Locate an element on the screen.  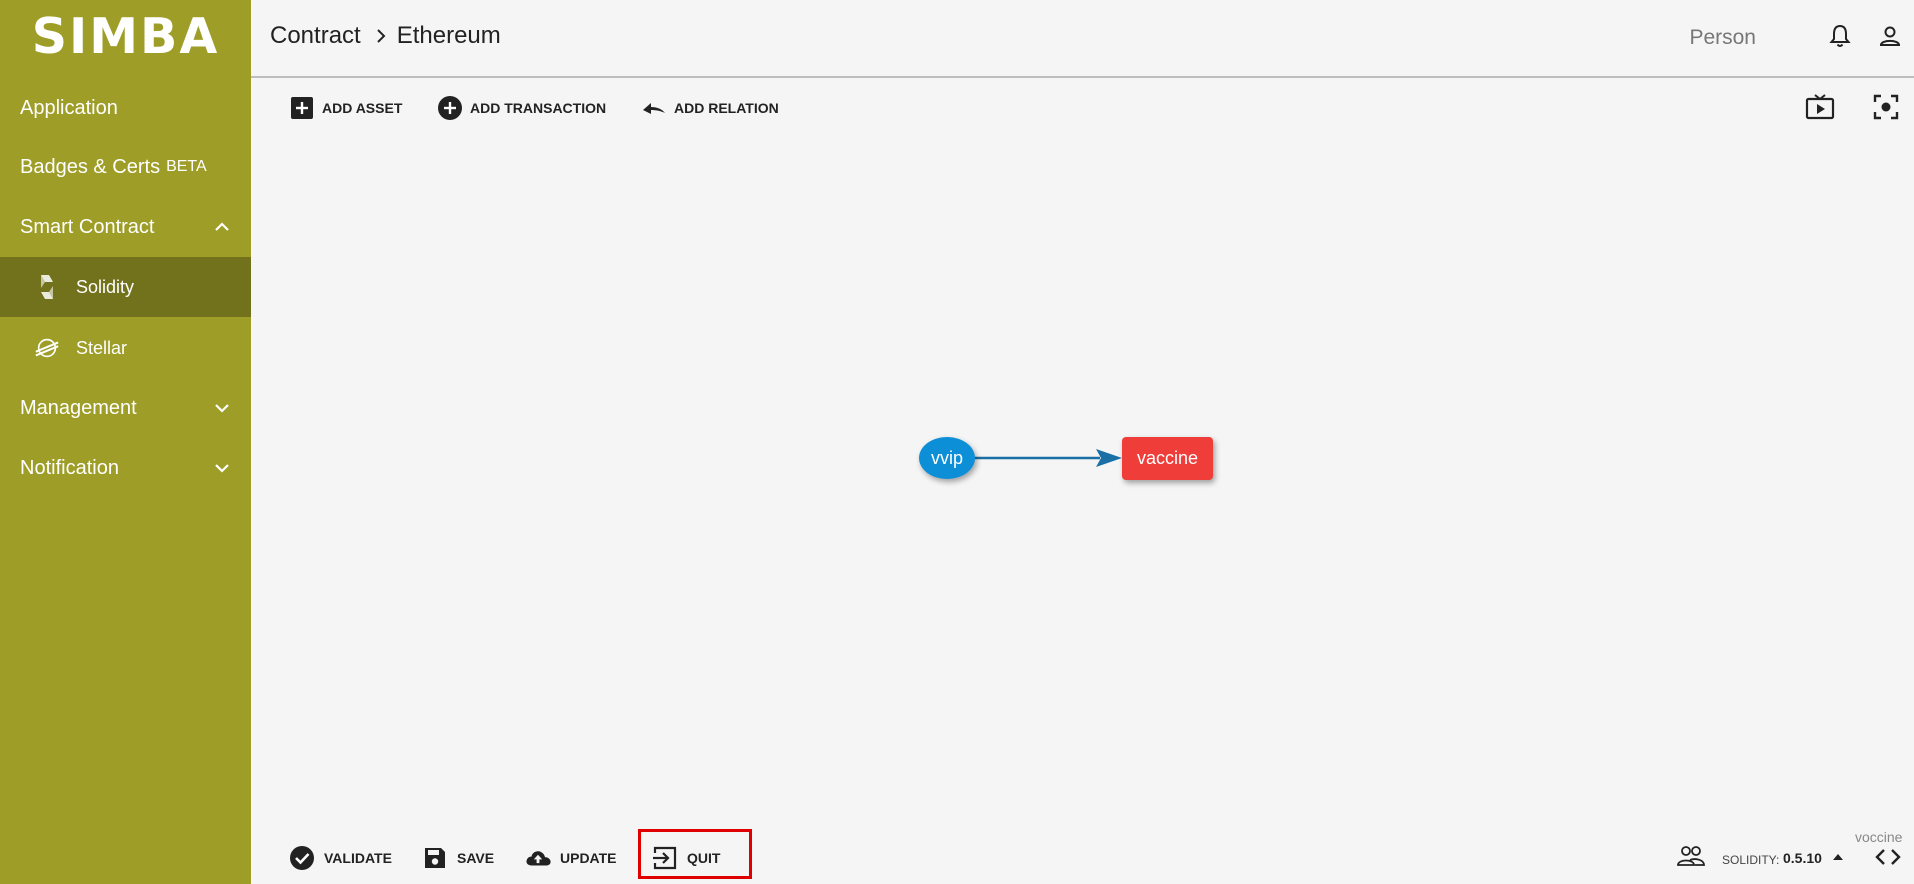
update-button: UPDATE is located at coordinates (570, 858).